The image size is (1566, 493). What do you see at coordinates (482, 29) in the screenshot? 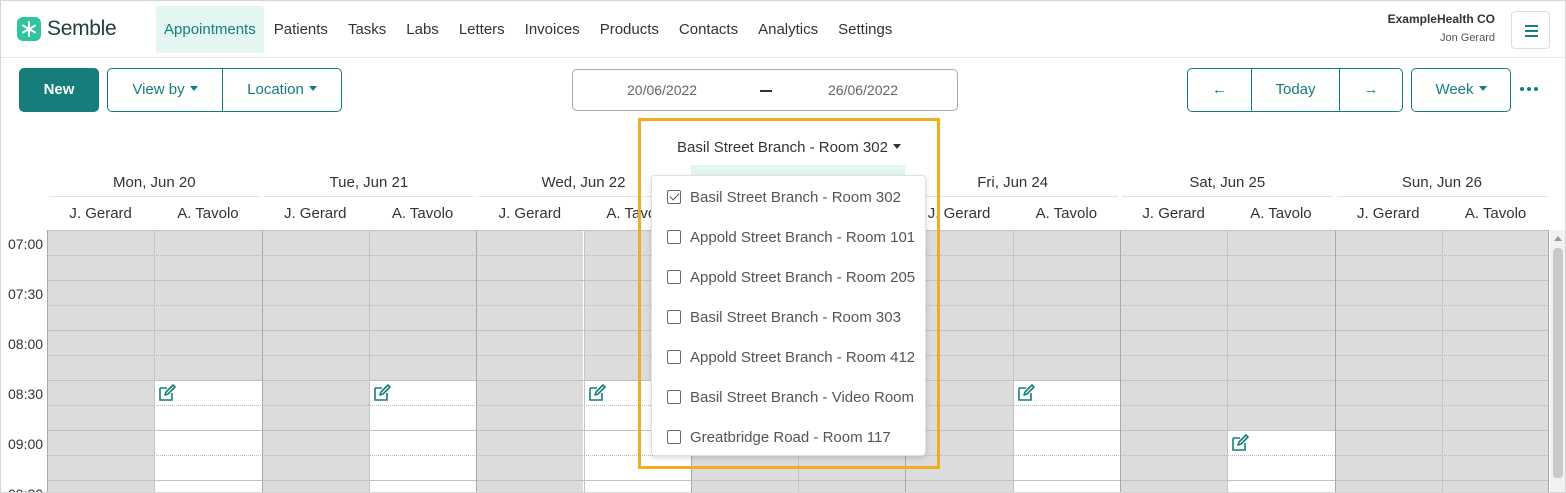
I see `nav-letters: Letters` at bounding box center [482, 29].